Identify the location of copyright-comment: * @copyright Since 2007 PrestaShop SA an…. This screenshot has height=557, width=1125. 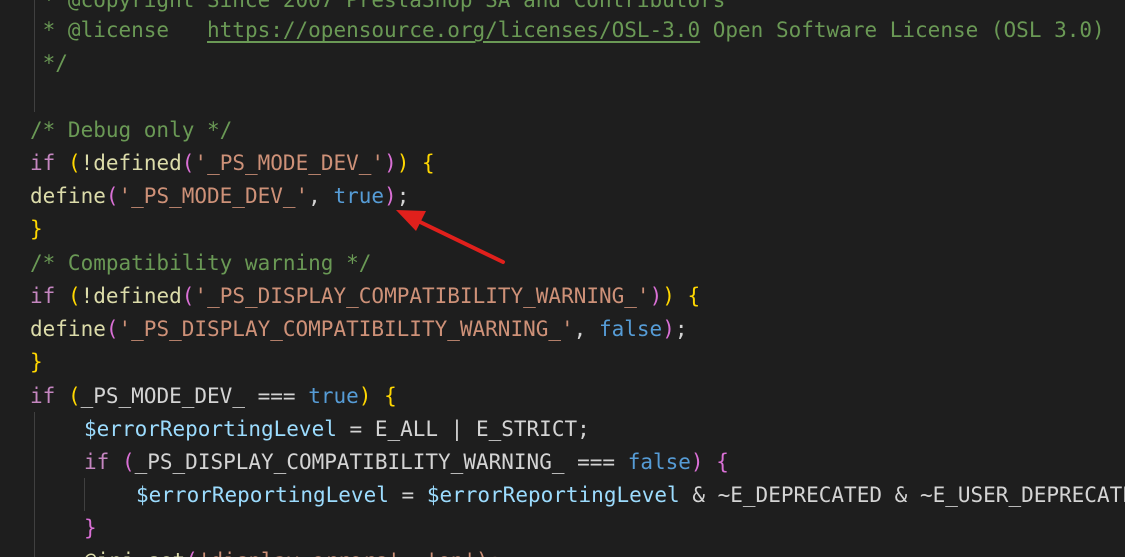
(378, 6).